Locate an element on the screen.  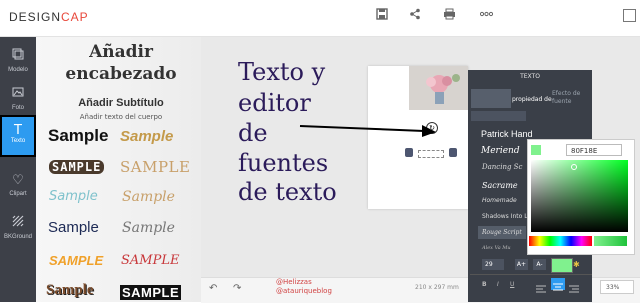
save-icon is located at coordinates (382, 17).